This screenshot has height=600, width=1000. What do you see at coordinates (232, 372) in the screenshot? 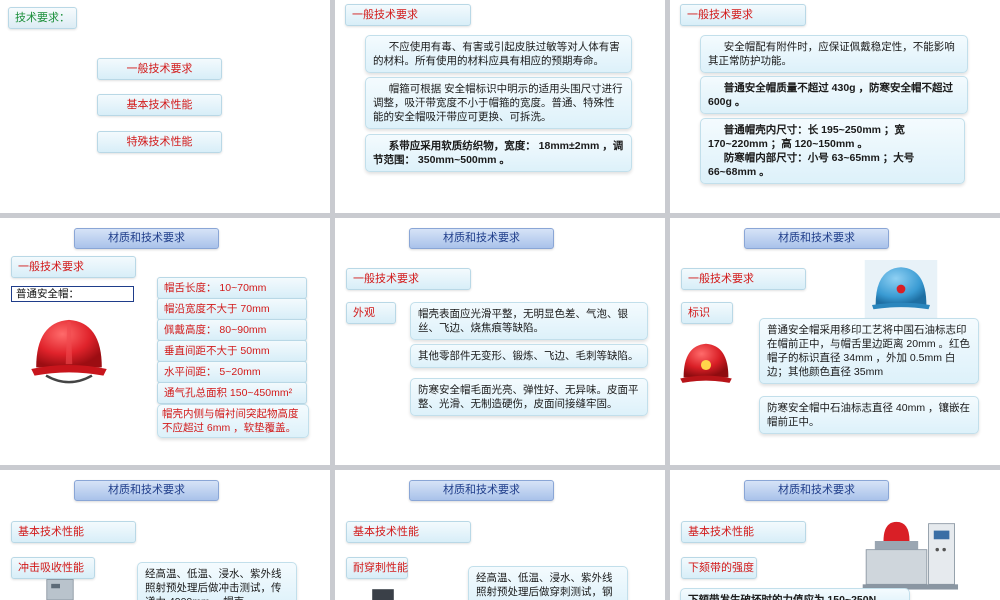
I see `spec-item: 水平间距： 5~20mm` at bounding box center [232, 372].